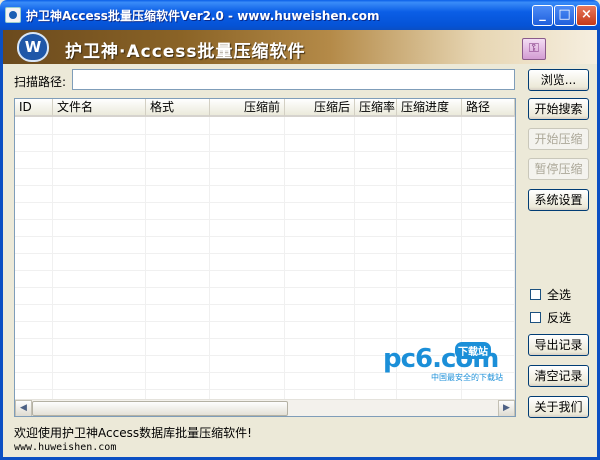  I want to click on scroll-right-arrow-icon: ▶, so click(506, 408).